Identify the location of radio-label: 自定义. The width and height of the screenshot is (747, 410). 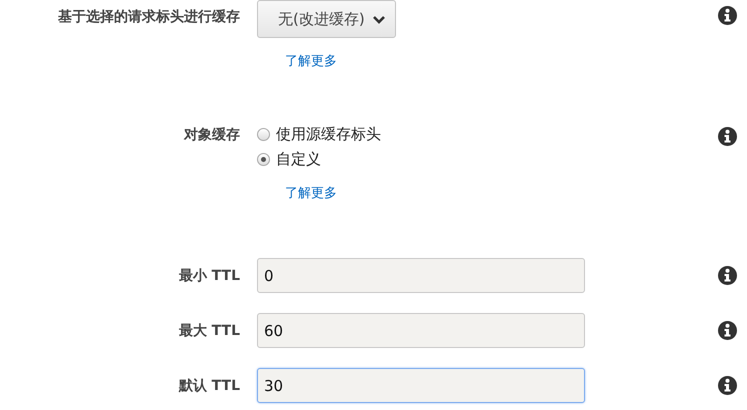
(298, 159).